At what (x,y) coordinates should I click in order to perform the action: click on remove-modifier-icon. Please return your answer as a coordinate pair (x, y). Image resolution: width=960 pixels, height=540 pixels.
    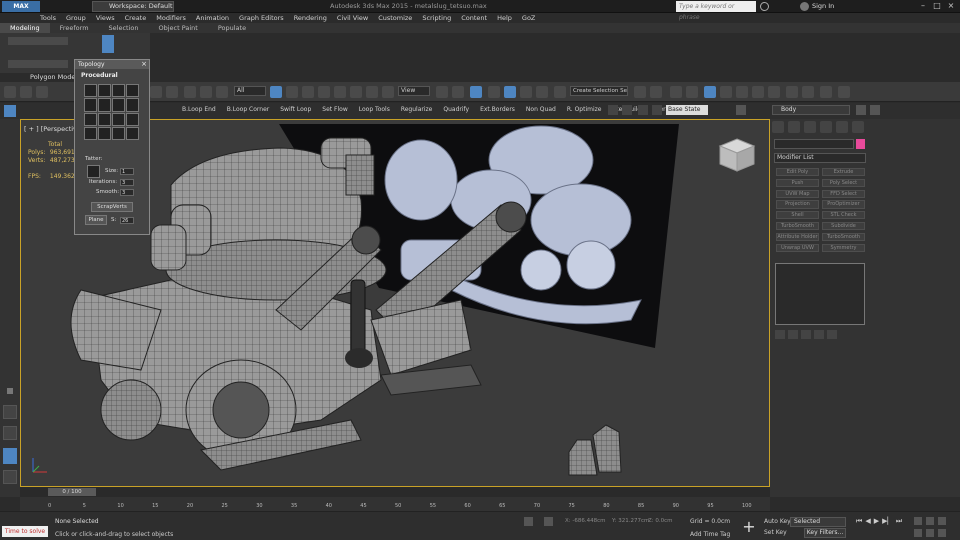
    Looking at the image, I should click on (819, 334).